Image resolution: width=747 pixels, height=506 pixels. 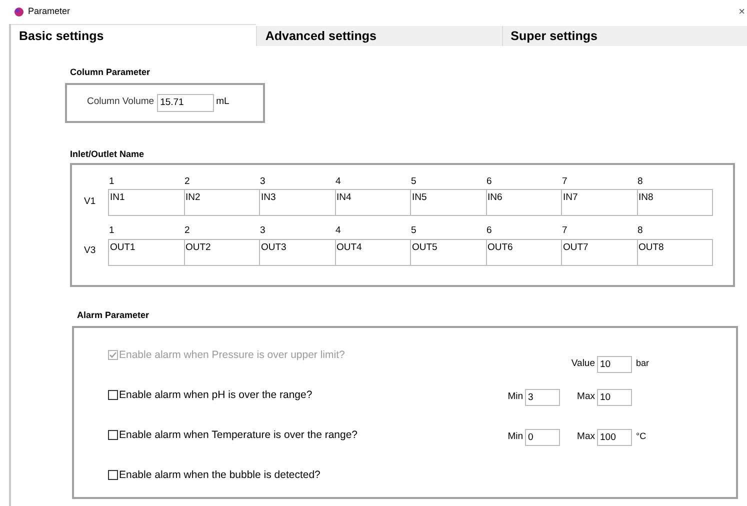 I want to click on unit-label: bar, so click(x=643, y=363).